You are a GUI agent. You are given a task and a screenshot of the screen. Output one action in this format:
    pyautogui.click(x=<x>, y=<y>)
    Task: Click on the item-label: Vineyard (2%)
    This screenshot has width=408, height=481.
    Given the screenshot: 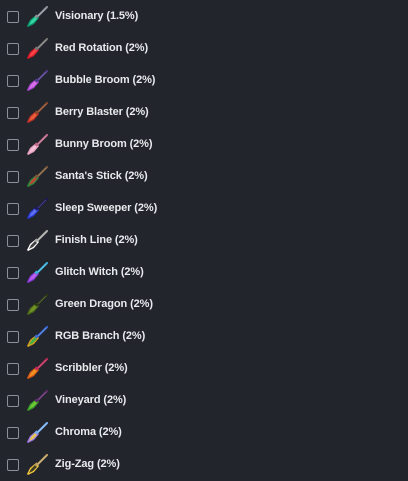 What is the action you would take?
    pyautogui.click(x=91, y=400)
    